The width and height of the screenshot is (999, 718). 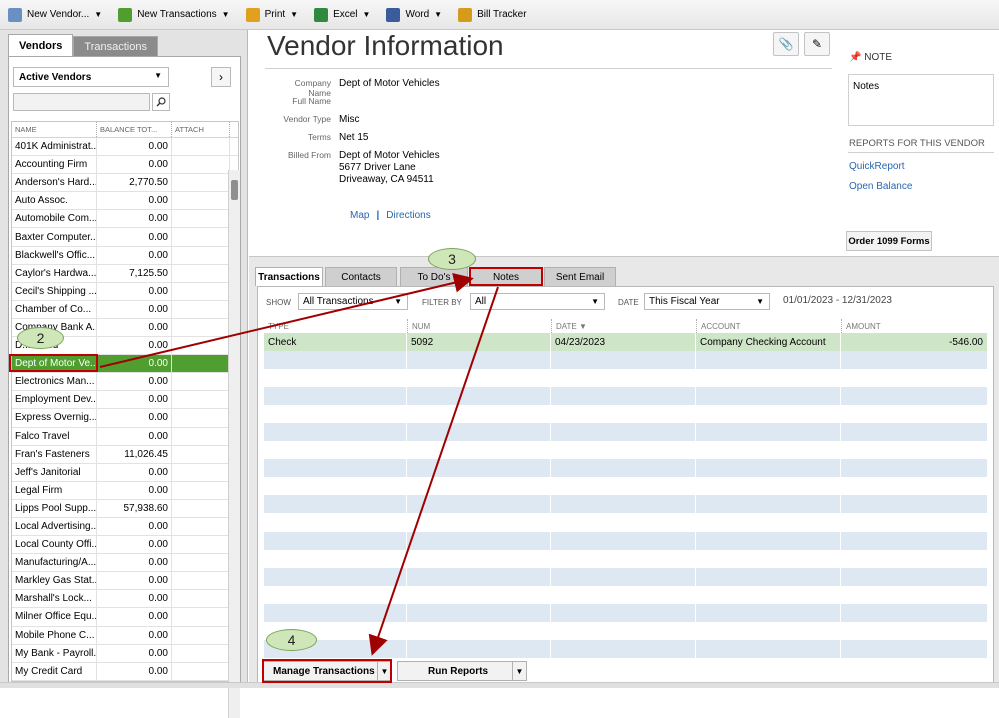 I want to click on arrow-to-notes-tab, so click(x=286, y=320).